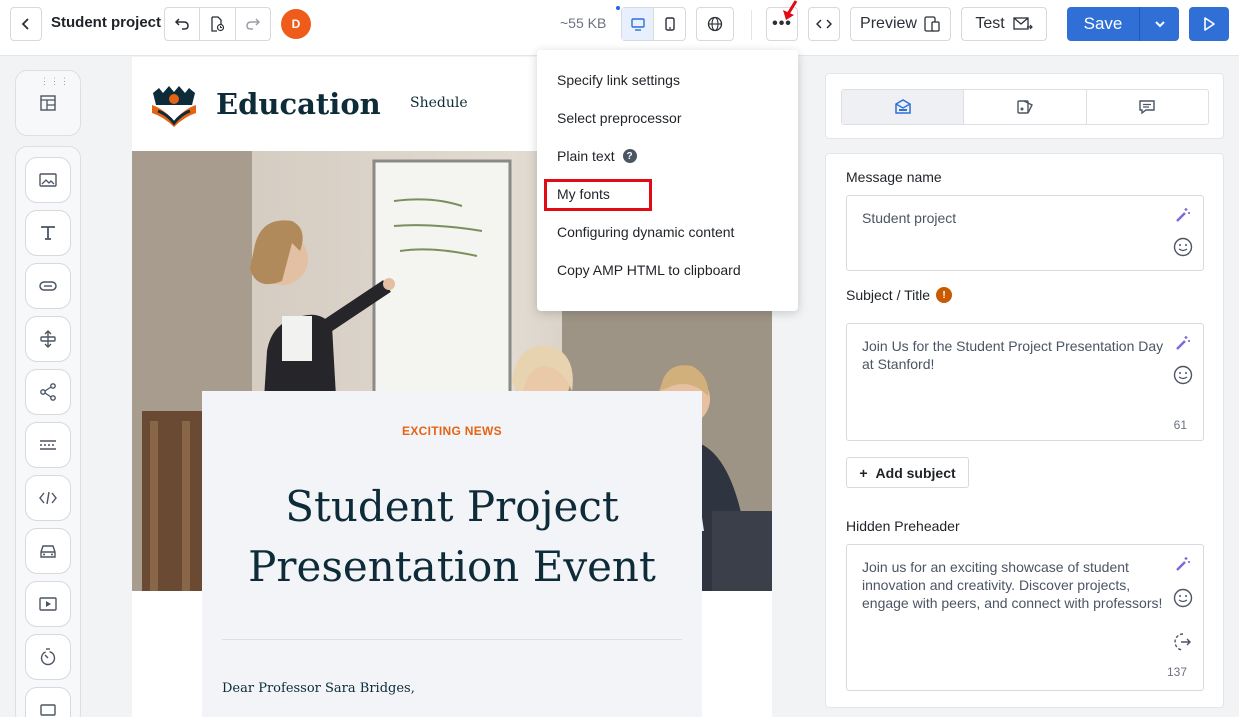 Image resolution: width=1239 pixels, height=717 pixels. What do you see at coordinates (715, 24) in the screenshot?
I see `language-button` at bounding box center [715, 24].